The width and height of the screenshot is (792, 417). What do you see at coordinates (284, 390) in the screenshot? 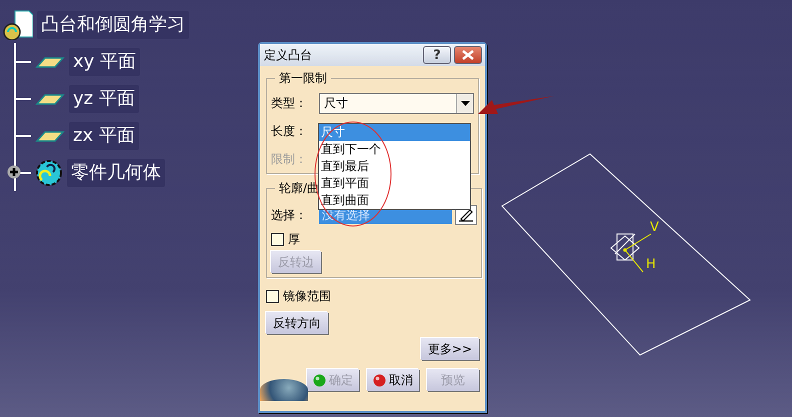
I see `globe-graphic` at bounding box center [284, 390].